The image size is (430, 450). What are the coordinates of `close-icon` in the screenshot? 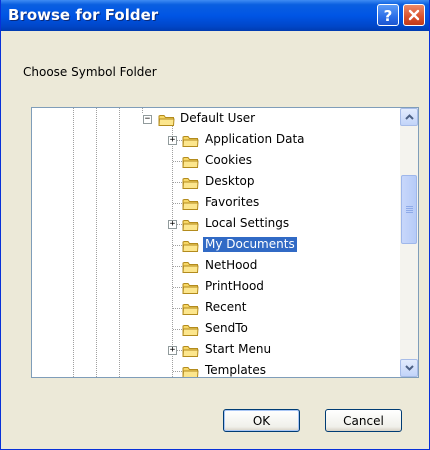 It's located at (414, 15).